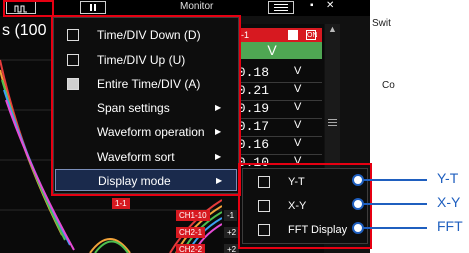 The height and width of the screenshot is (253, 469). What do you see at coordinates (191, 232) in the screenshot?
I see `channel-tag: CH2-1` at bounding box center [191, 232].